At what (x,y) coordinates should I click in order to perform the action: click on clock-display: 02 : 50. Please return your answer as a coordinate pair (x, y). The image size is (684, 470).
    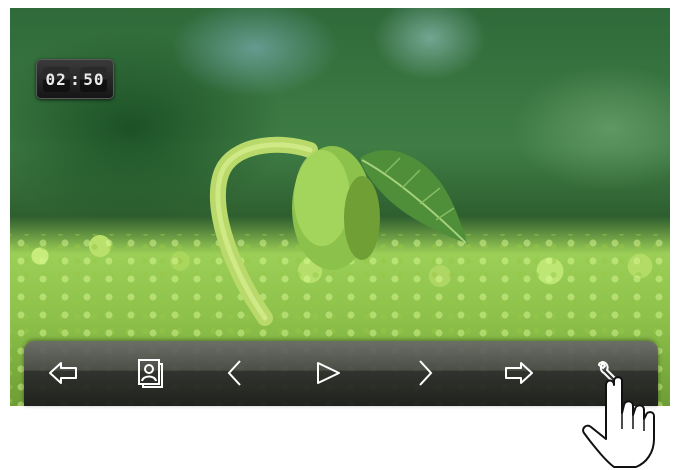
    Looking at the image, I should click on (75, 79).